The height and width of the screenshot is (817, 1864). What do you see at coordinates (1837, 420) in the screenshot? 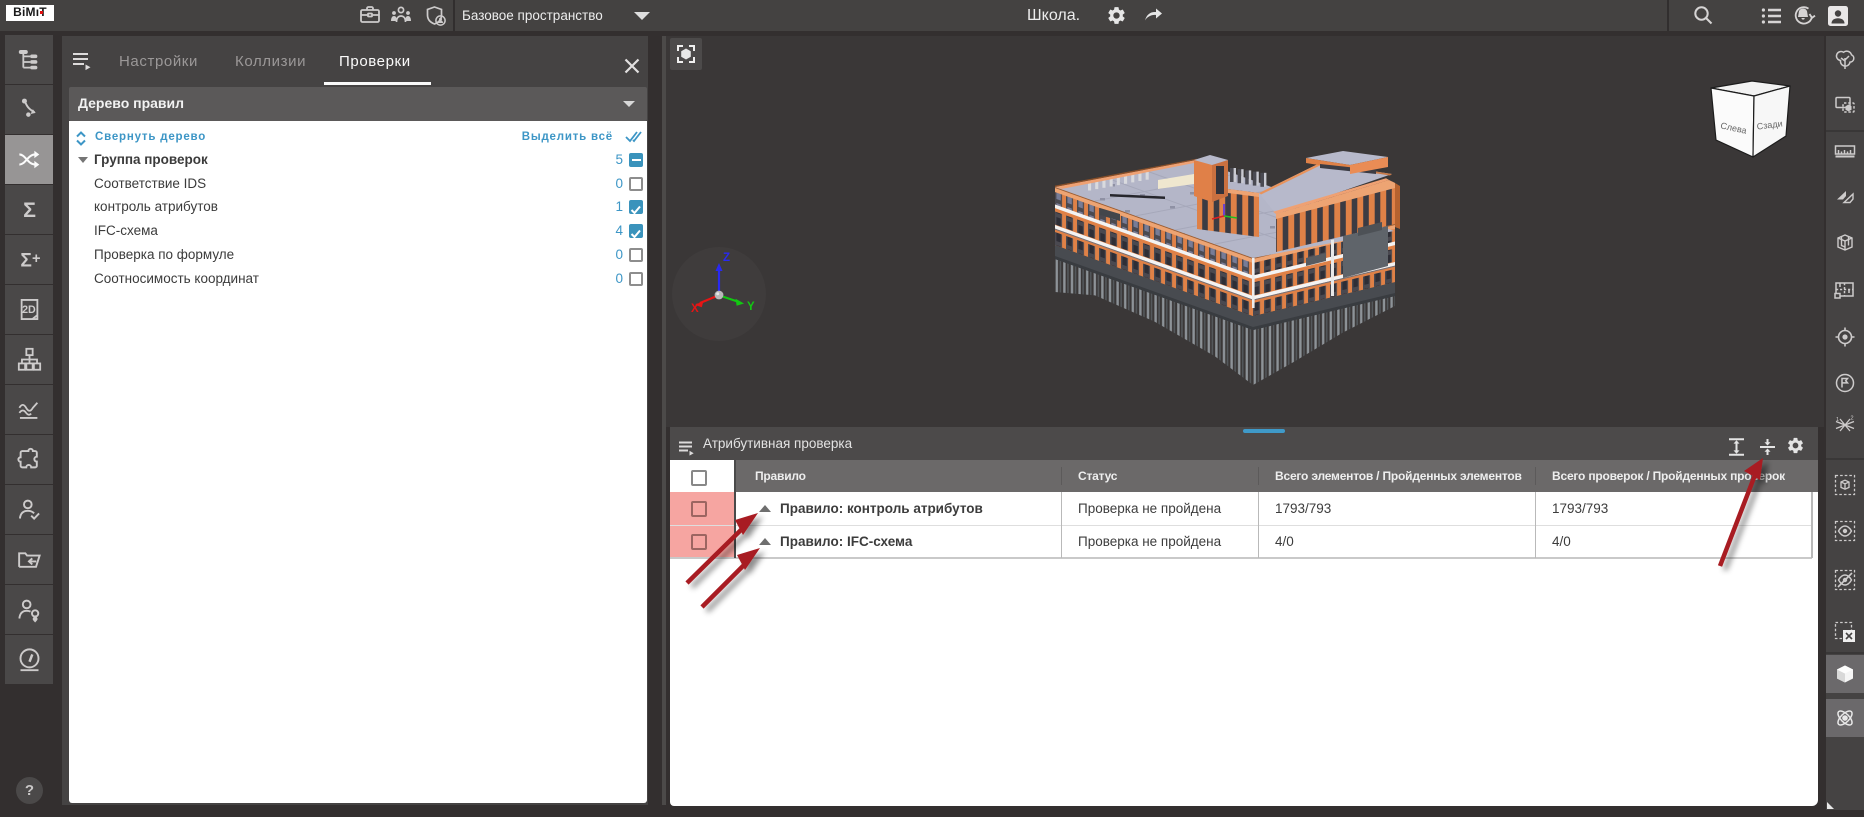
I see `svg-text: 1` at bounding box center [1837, 420].